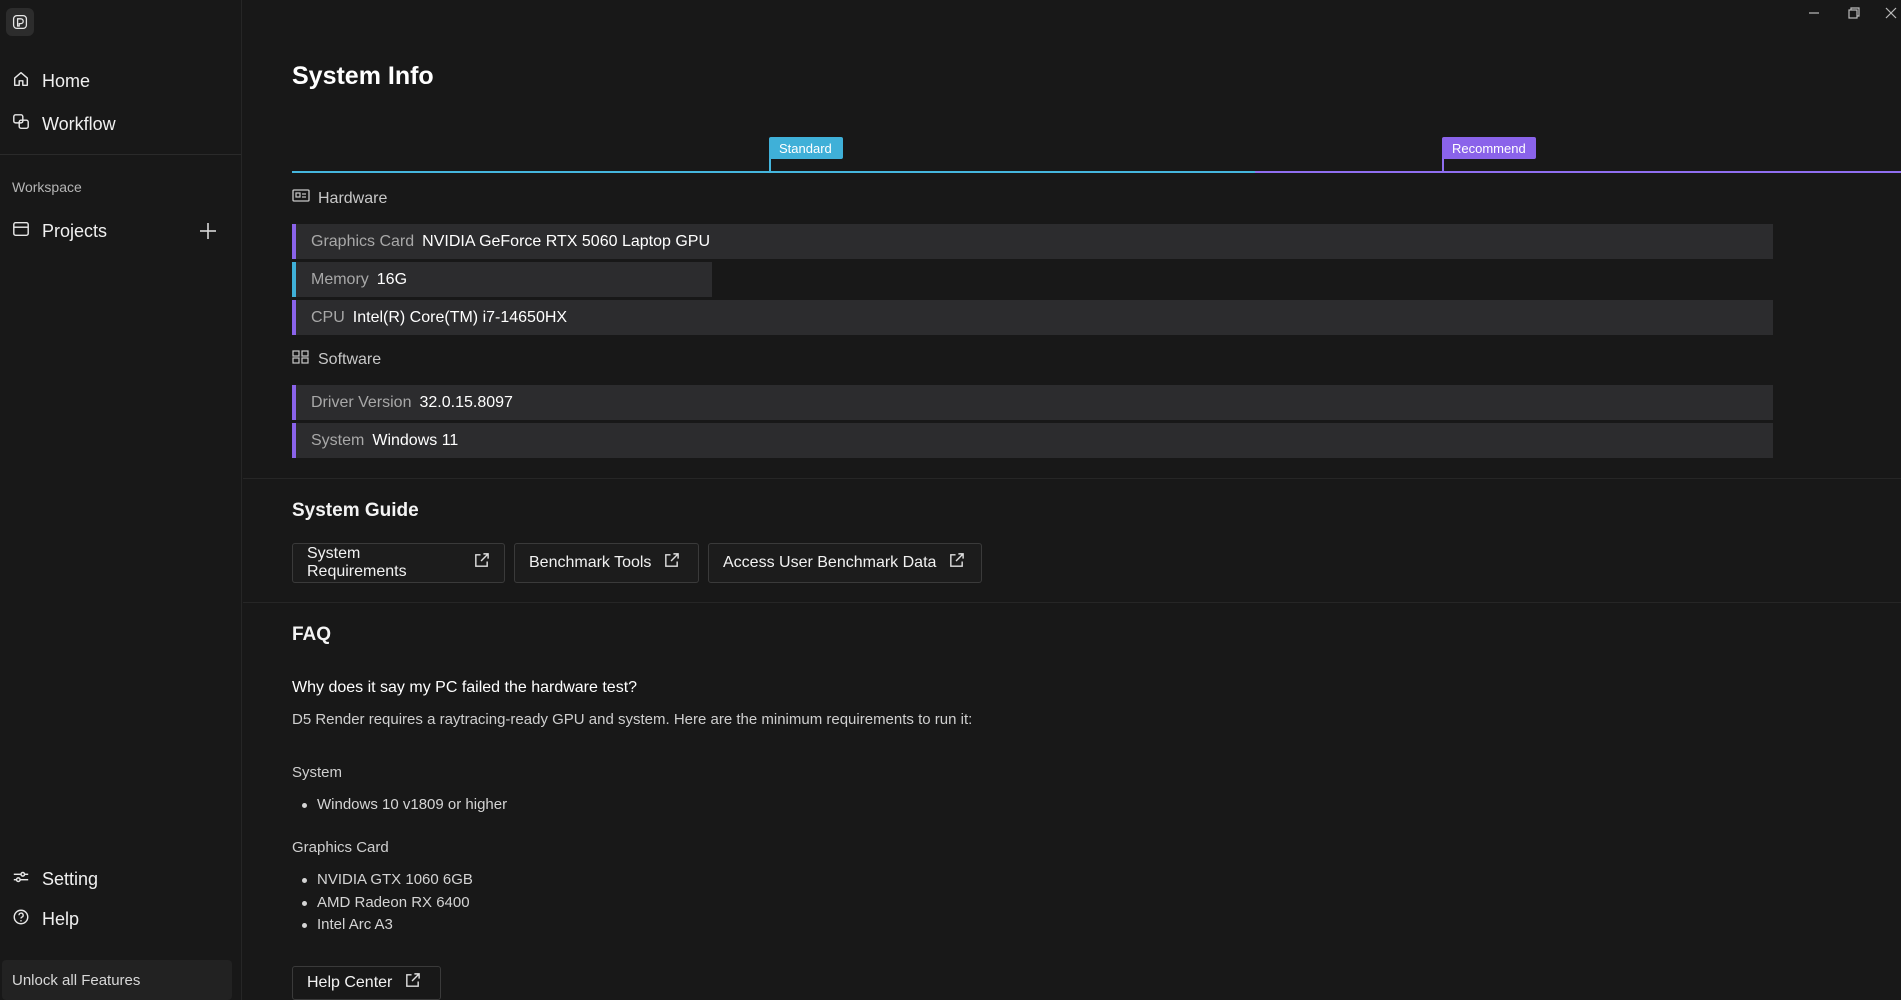  I want to click on sidebar-item-label: Setting, so click(70, 878).